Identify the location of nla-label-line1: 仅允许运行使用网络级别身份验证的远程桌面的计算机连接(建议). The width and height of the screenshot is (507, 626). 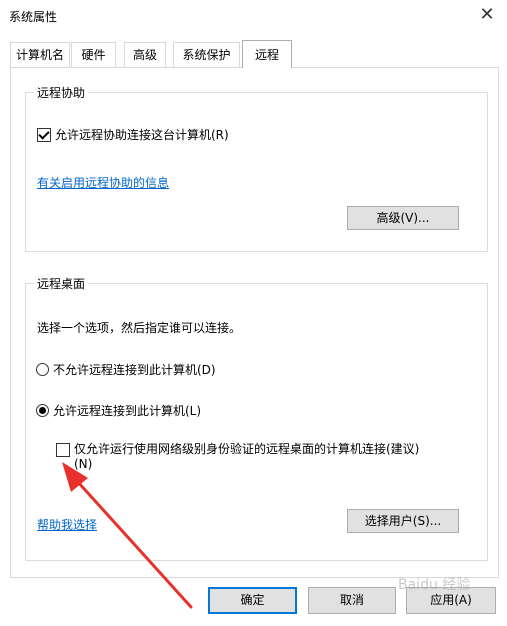
(246, 449).